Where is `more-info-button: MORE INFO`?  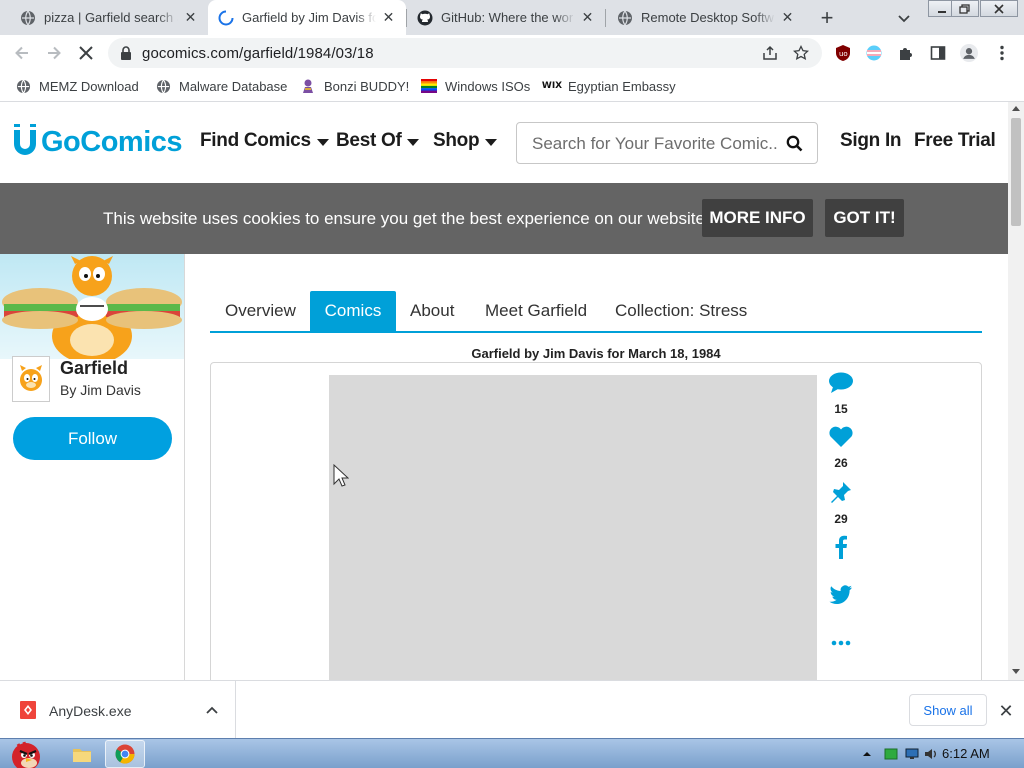
more-info-button: MORE INFO is located at coordinates (757, 218).